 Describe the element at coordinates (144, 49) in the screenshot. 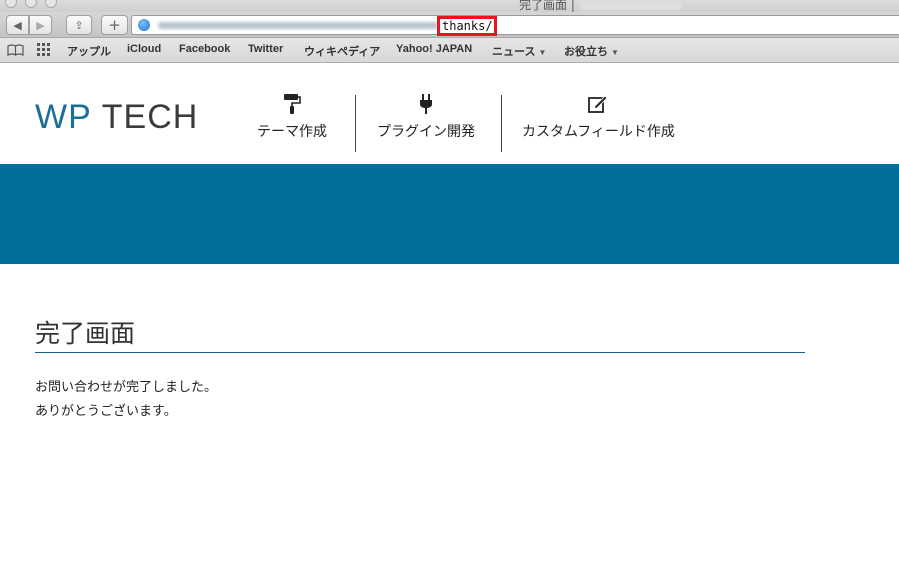

I see `bookmark-icloud: iCloud` at that location.